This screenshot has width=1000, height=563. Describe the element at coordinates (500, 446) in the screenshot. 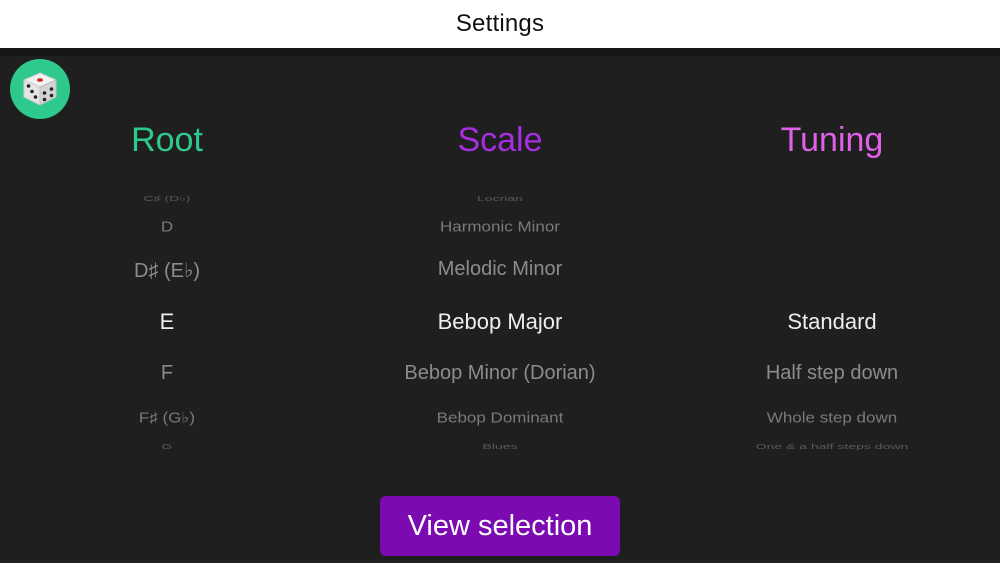

I see `scale-option: Blues` at that location.